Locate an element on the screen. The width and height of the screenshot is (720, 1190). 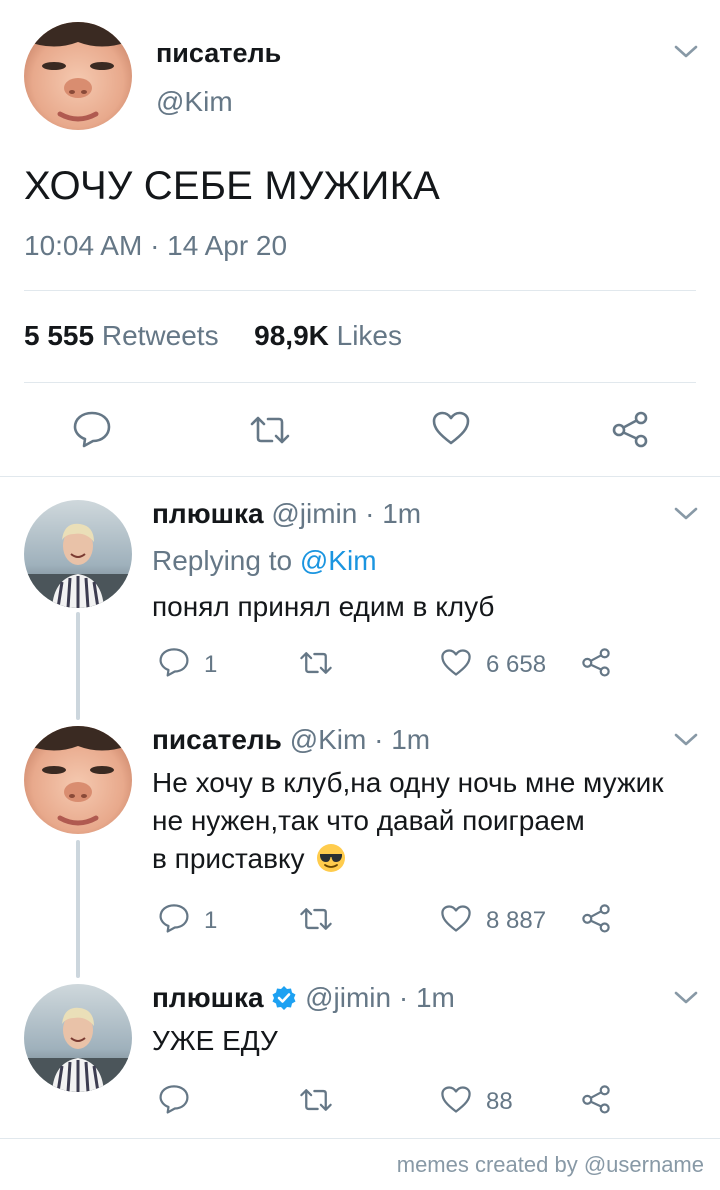
reply-text: понял принял едим в клуб is located at coordinates (323, 606).